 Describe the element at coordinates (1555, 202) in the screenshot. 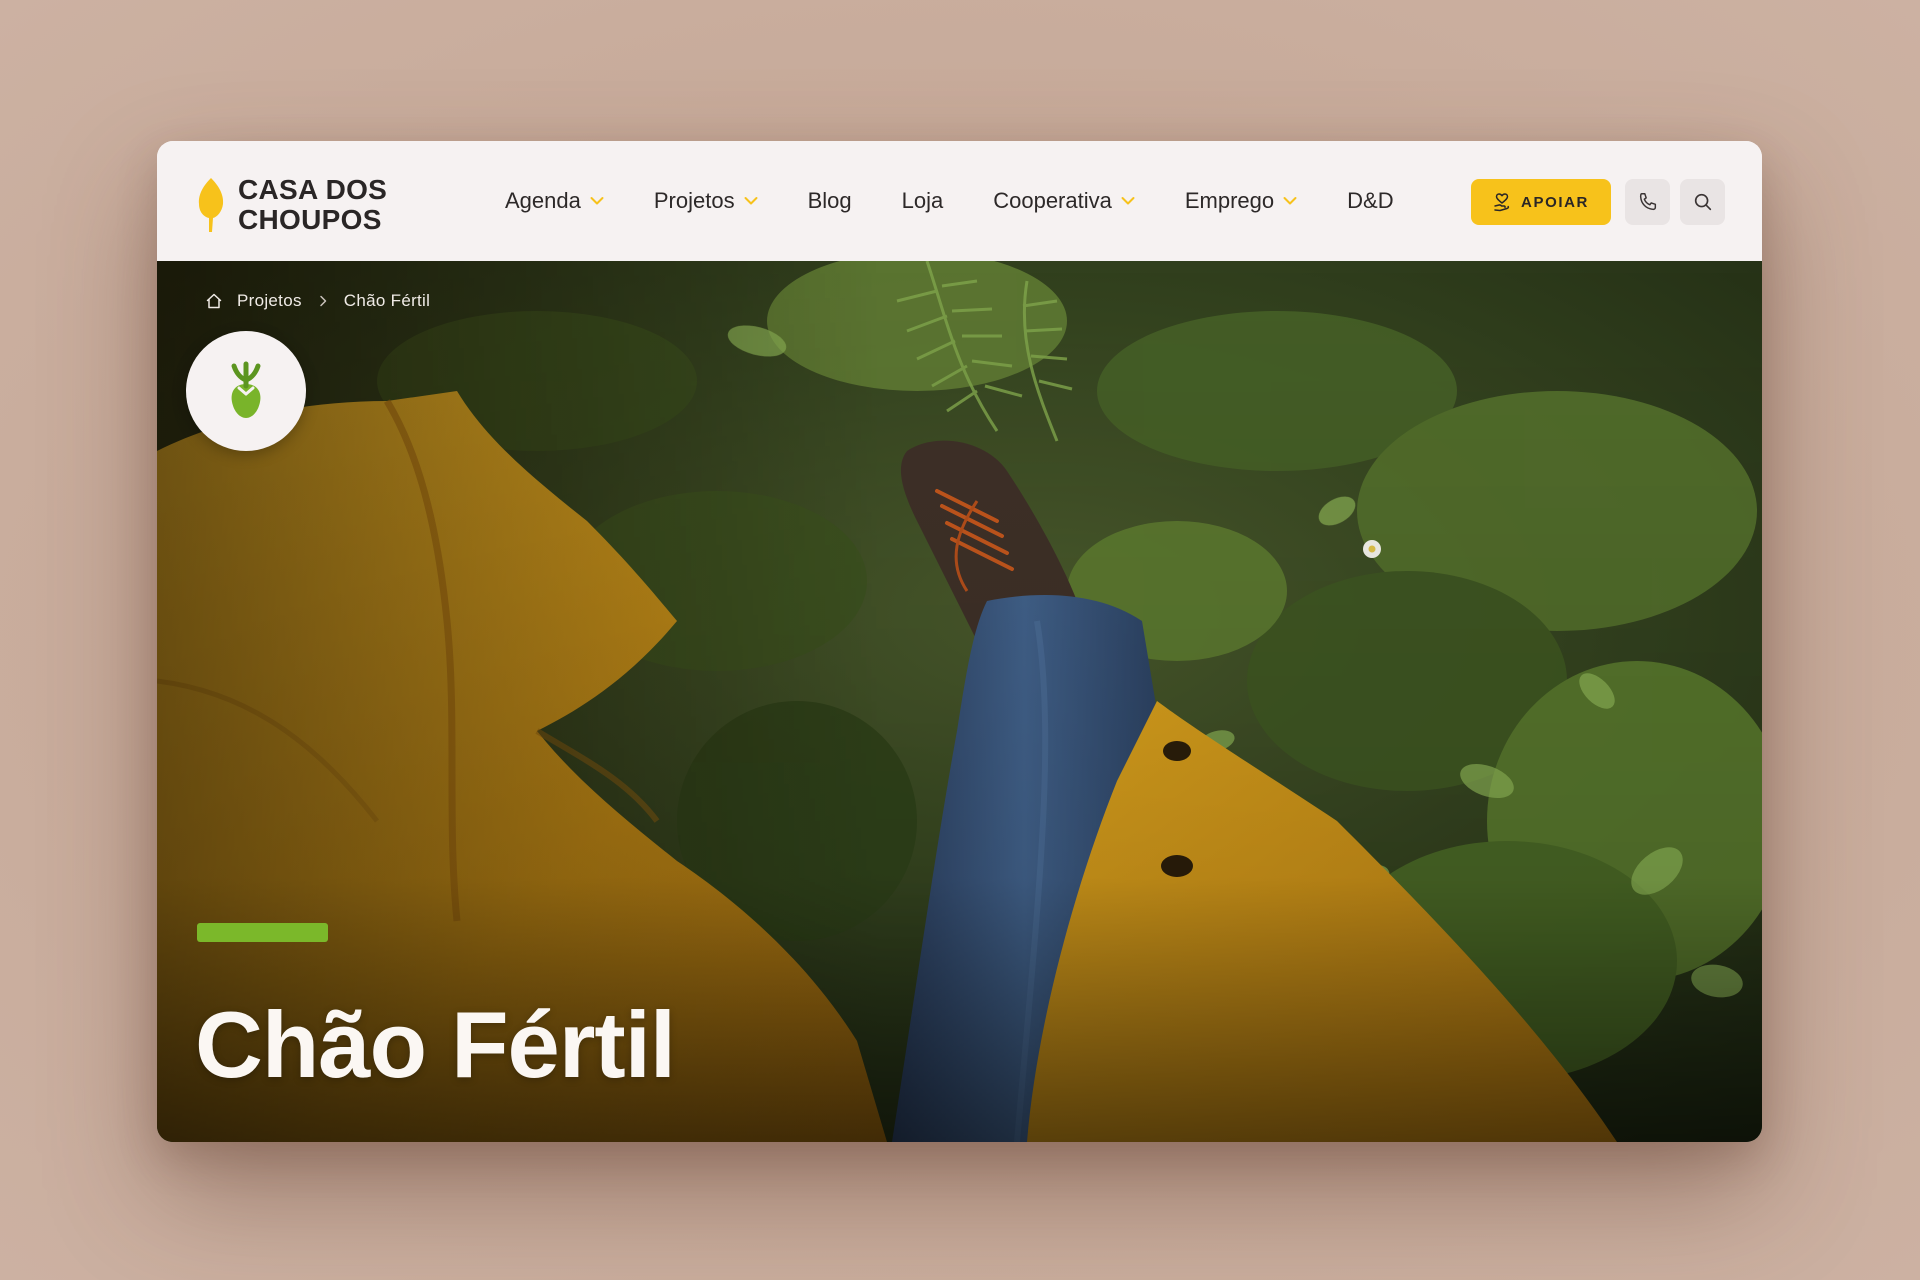

I see `support-button-label: APOIAR` at that location.